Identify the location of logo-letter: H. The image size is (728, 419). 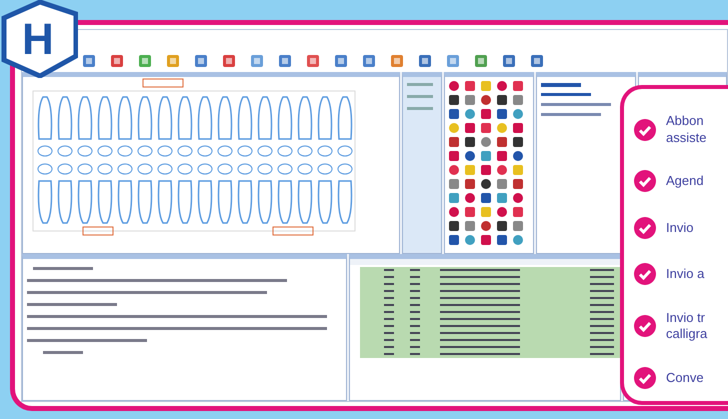
(38, 40).